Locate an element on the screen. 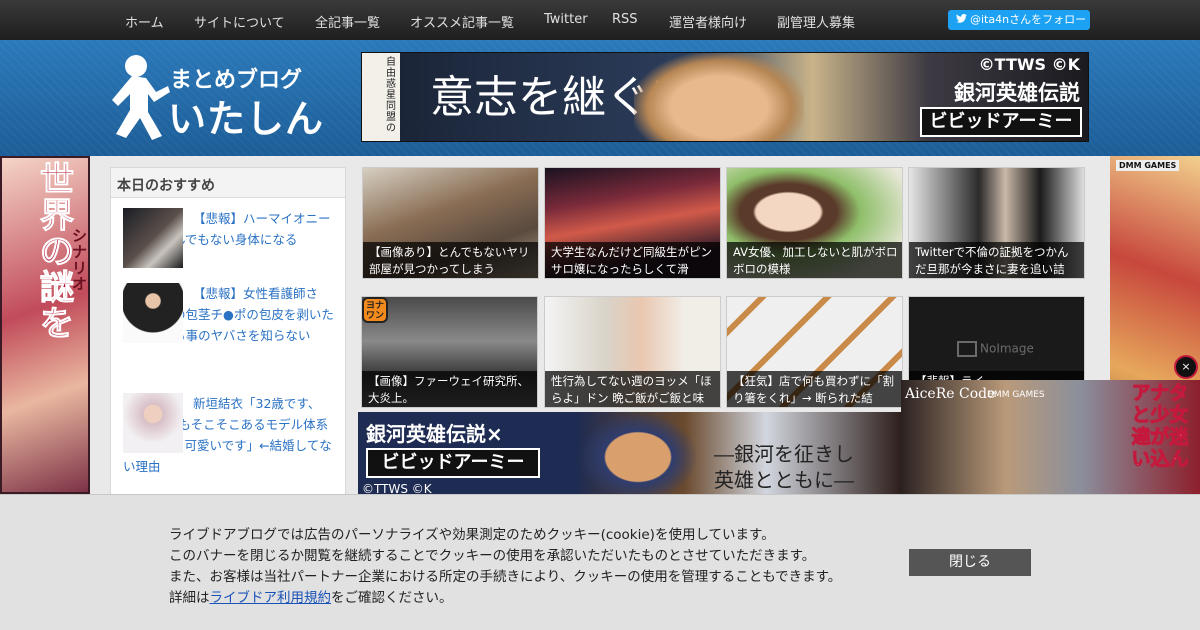 The image size is (1200, 630). follow-label: @ita4nさんをフォロー is located at coordinates (1028, 19).